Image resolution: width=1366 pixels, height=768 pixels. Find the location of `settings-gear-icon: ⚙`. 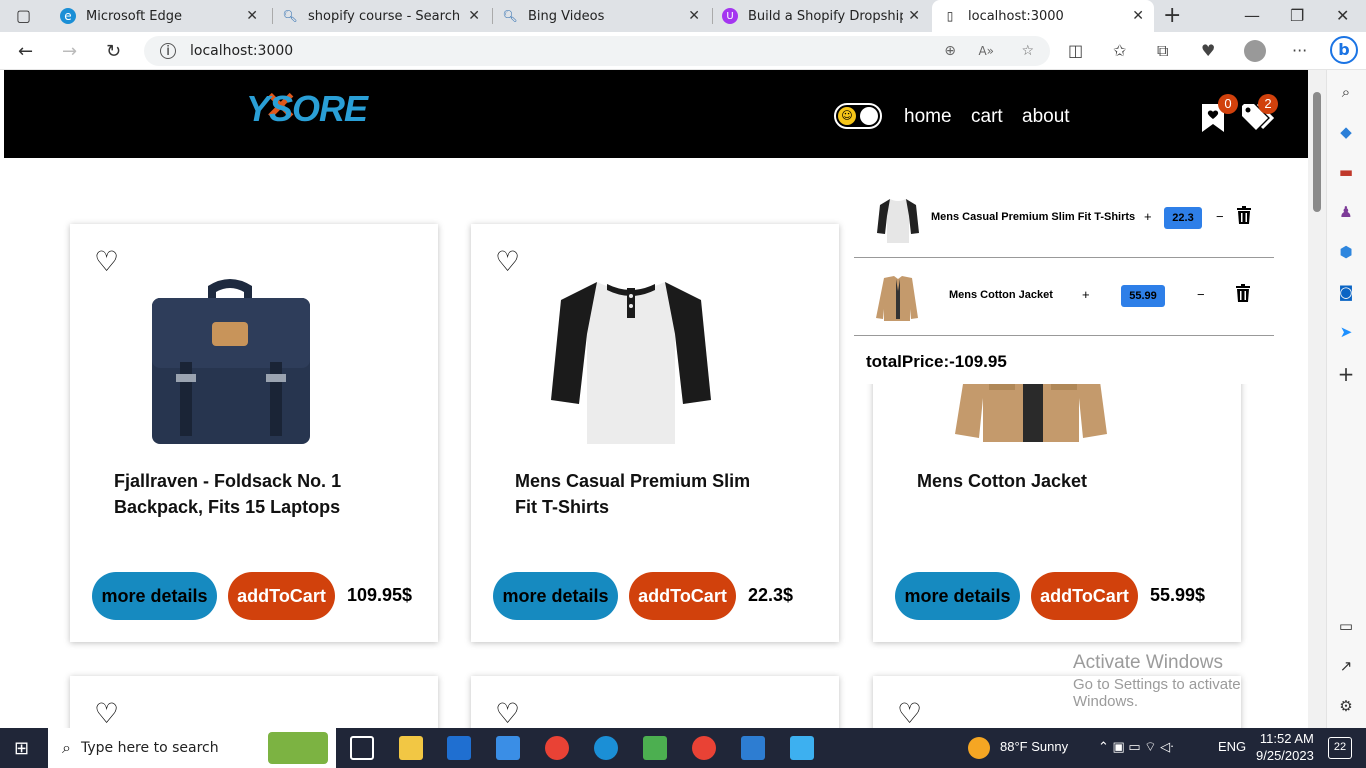

settings-gear-icon: ⚙ is located at coordinates (1346, 706).